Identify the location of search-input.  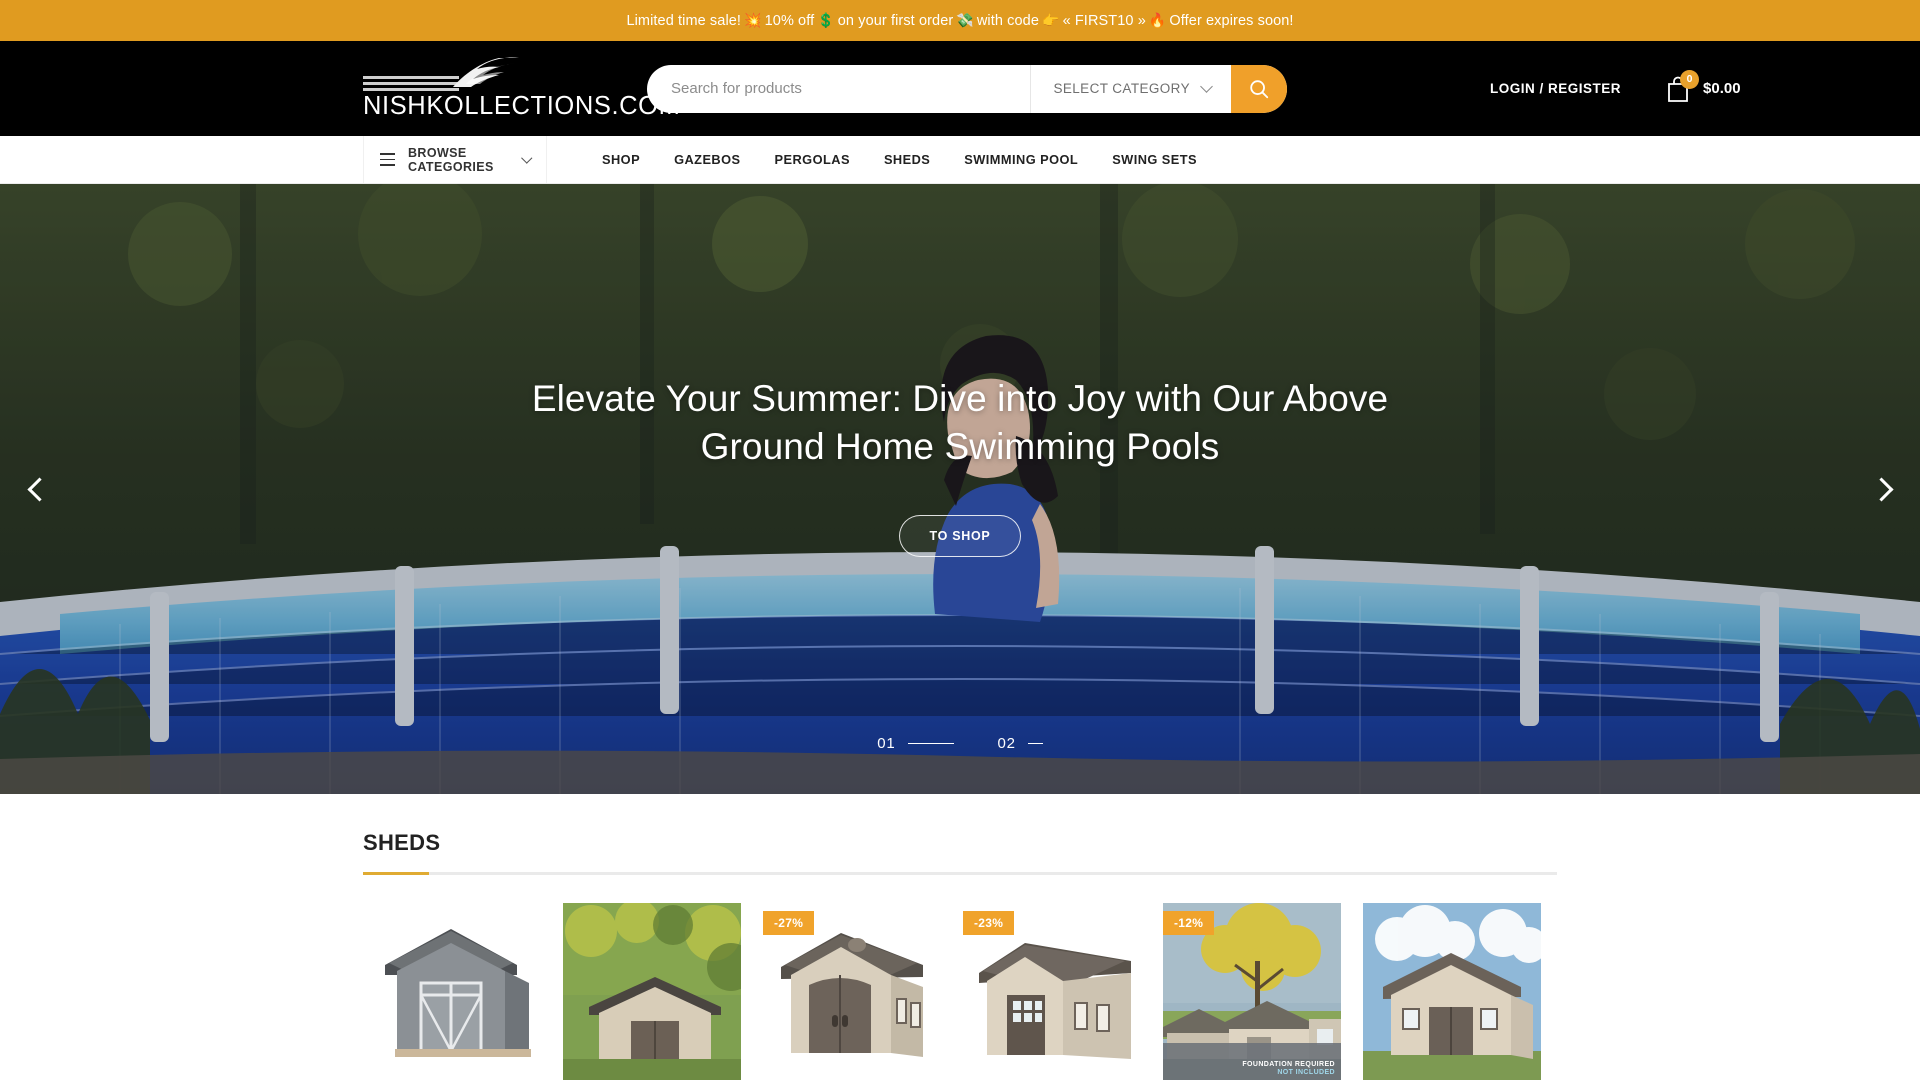
(839, 88).